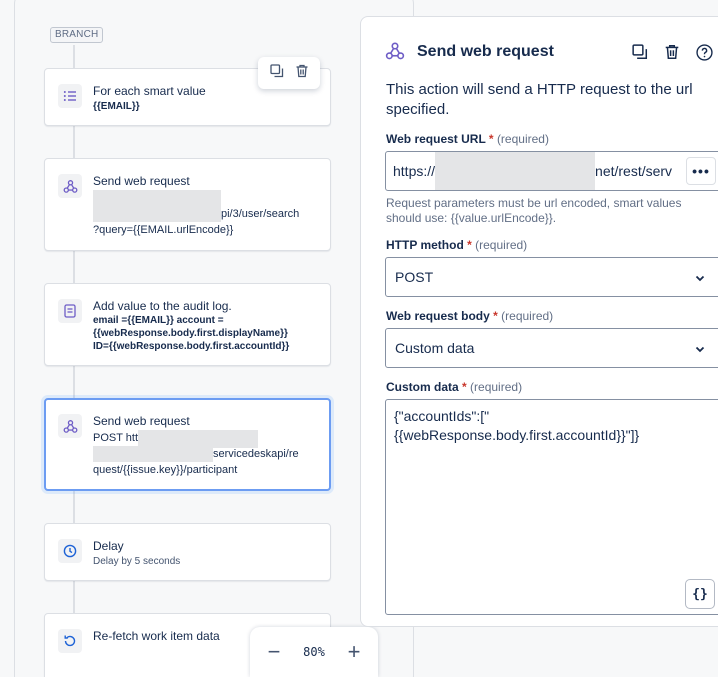 The width and height of the screenshot is (718, 677). I want to click on url-input: https://net/rest/serv •••, so click(551, 171).